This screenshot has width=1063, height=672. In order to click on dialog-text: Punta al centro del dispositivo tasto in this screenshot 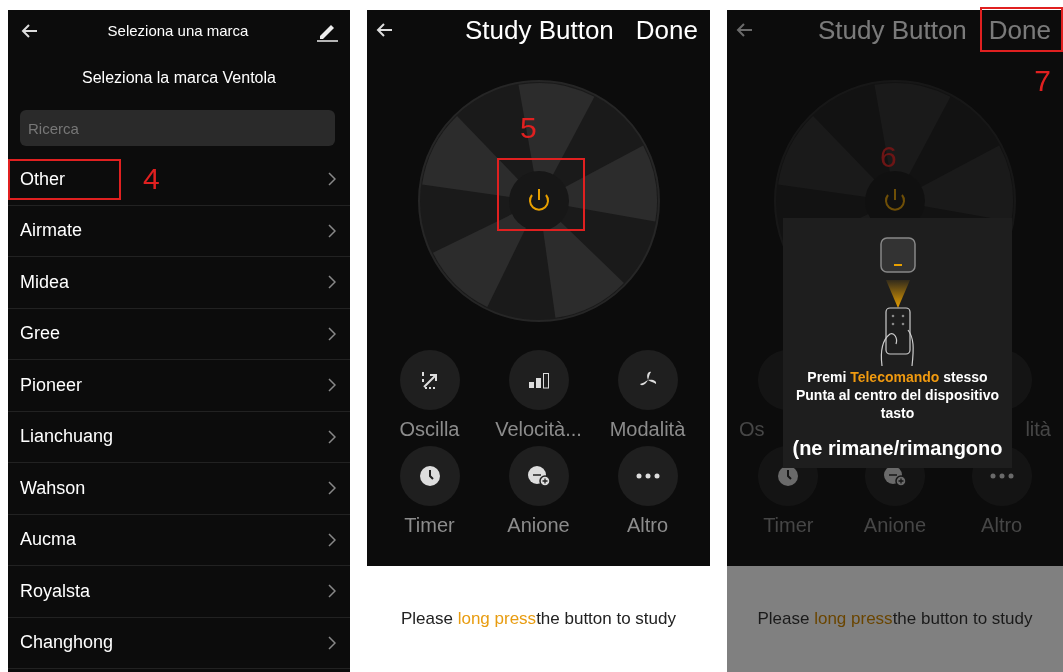, I will do `click(897, 404)`.